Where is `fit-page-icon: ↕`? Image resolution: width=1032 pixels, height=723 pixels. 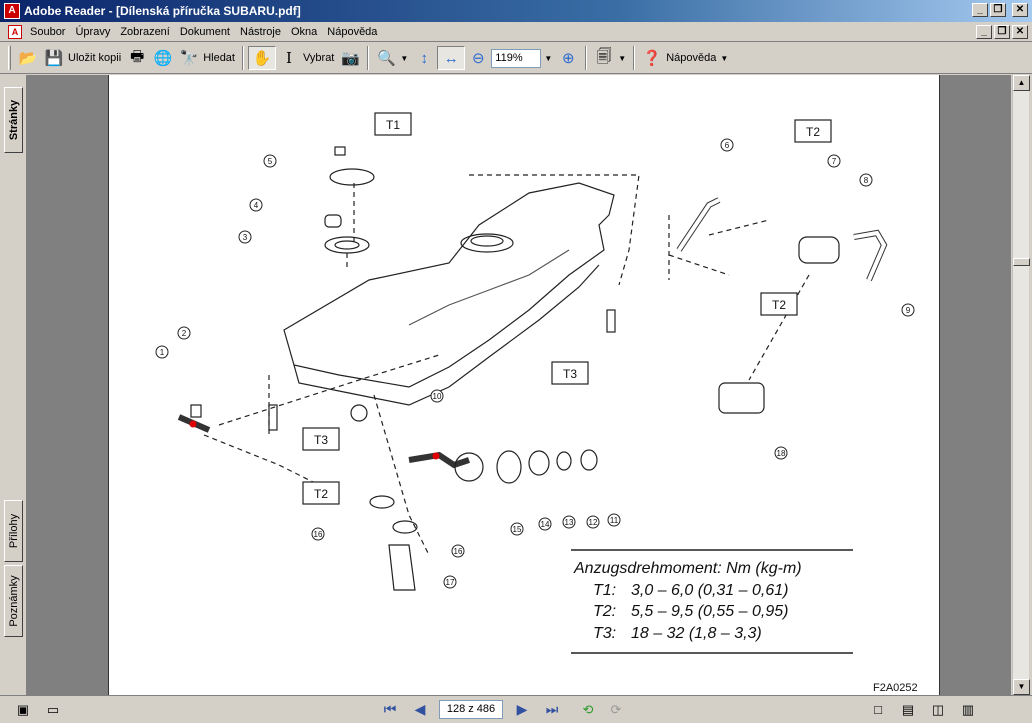
fit-page-icon: ↕ is located at coordinates (424, 58).